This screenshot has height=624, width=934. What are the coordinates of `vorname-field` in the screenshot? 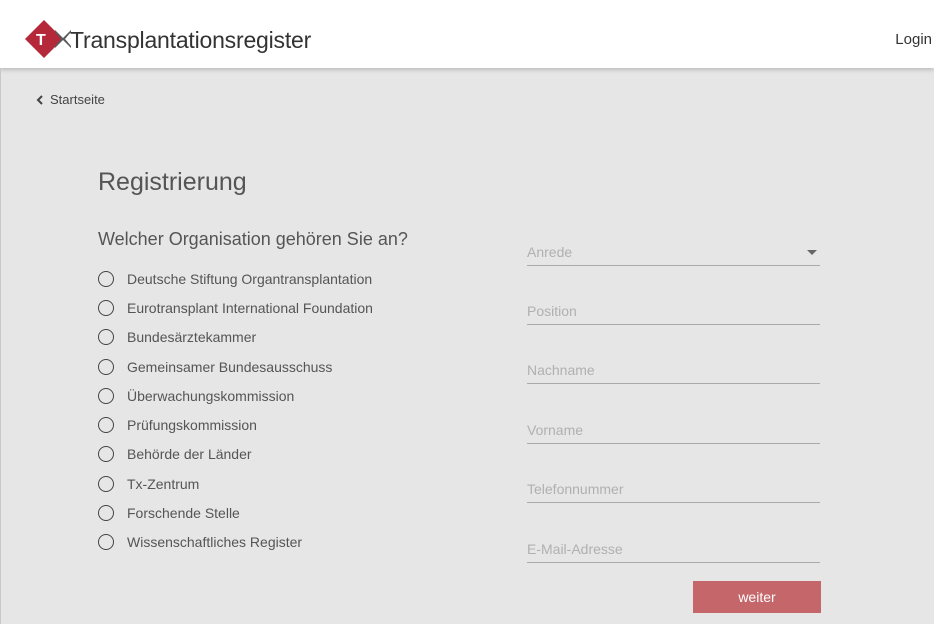 It's located at (673, 430).